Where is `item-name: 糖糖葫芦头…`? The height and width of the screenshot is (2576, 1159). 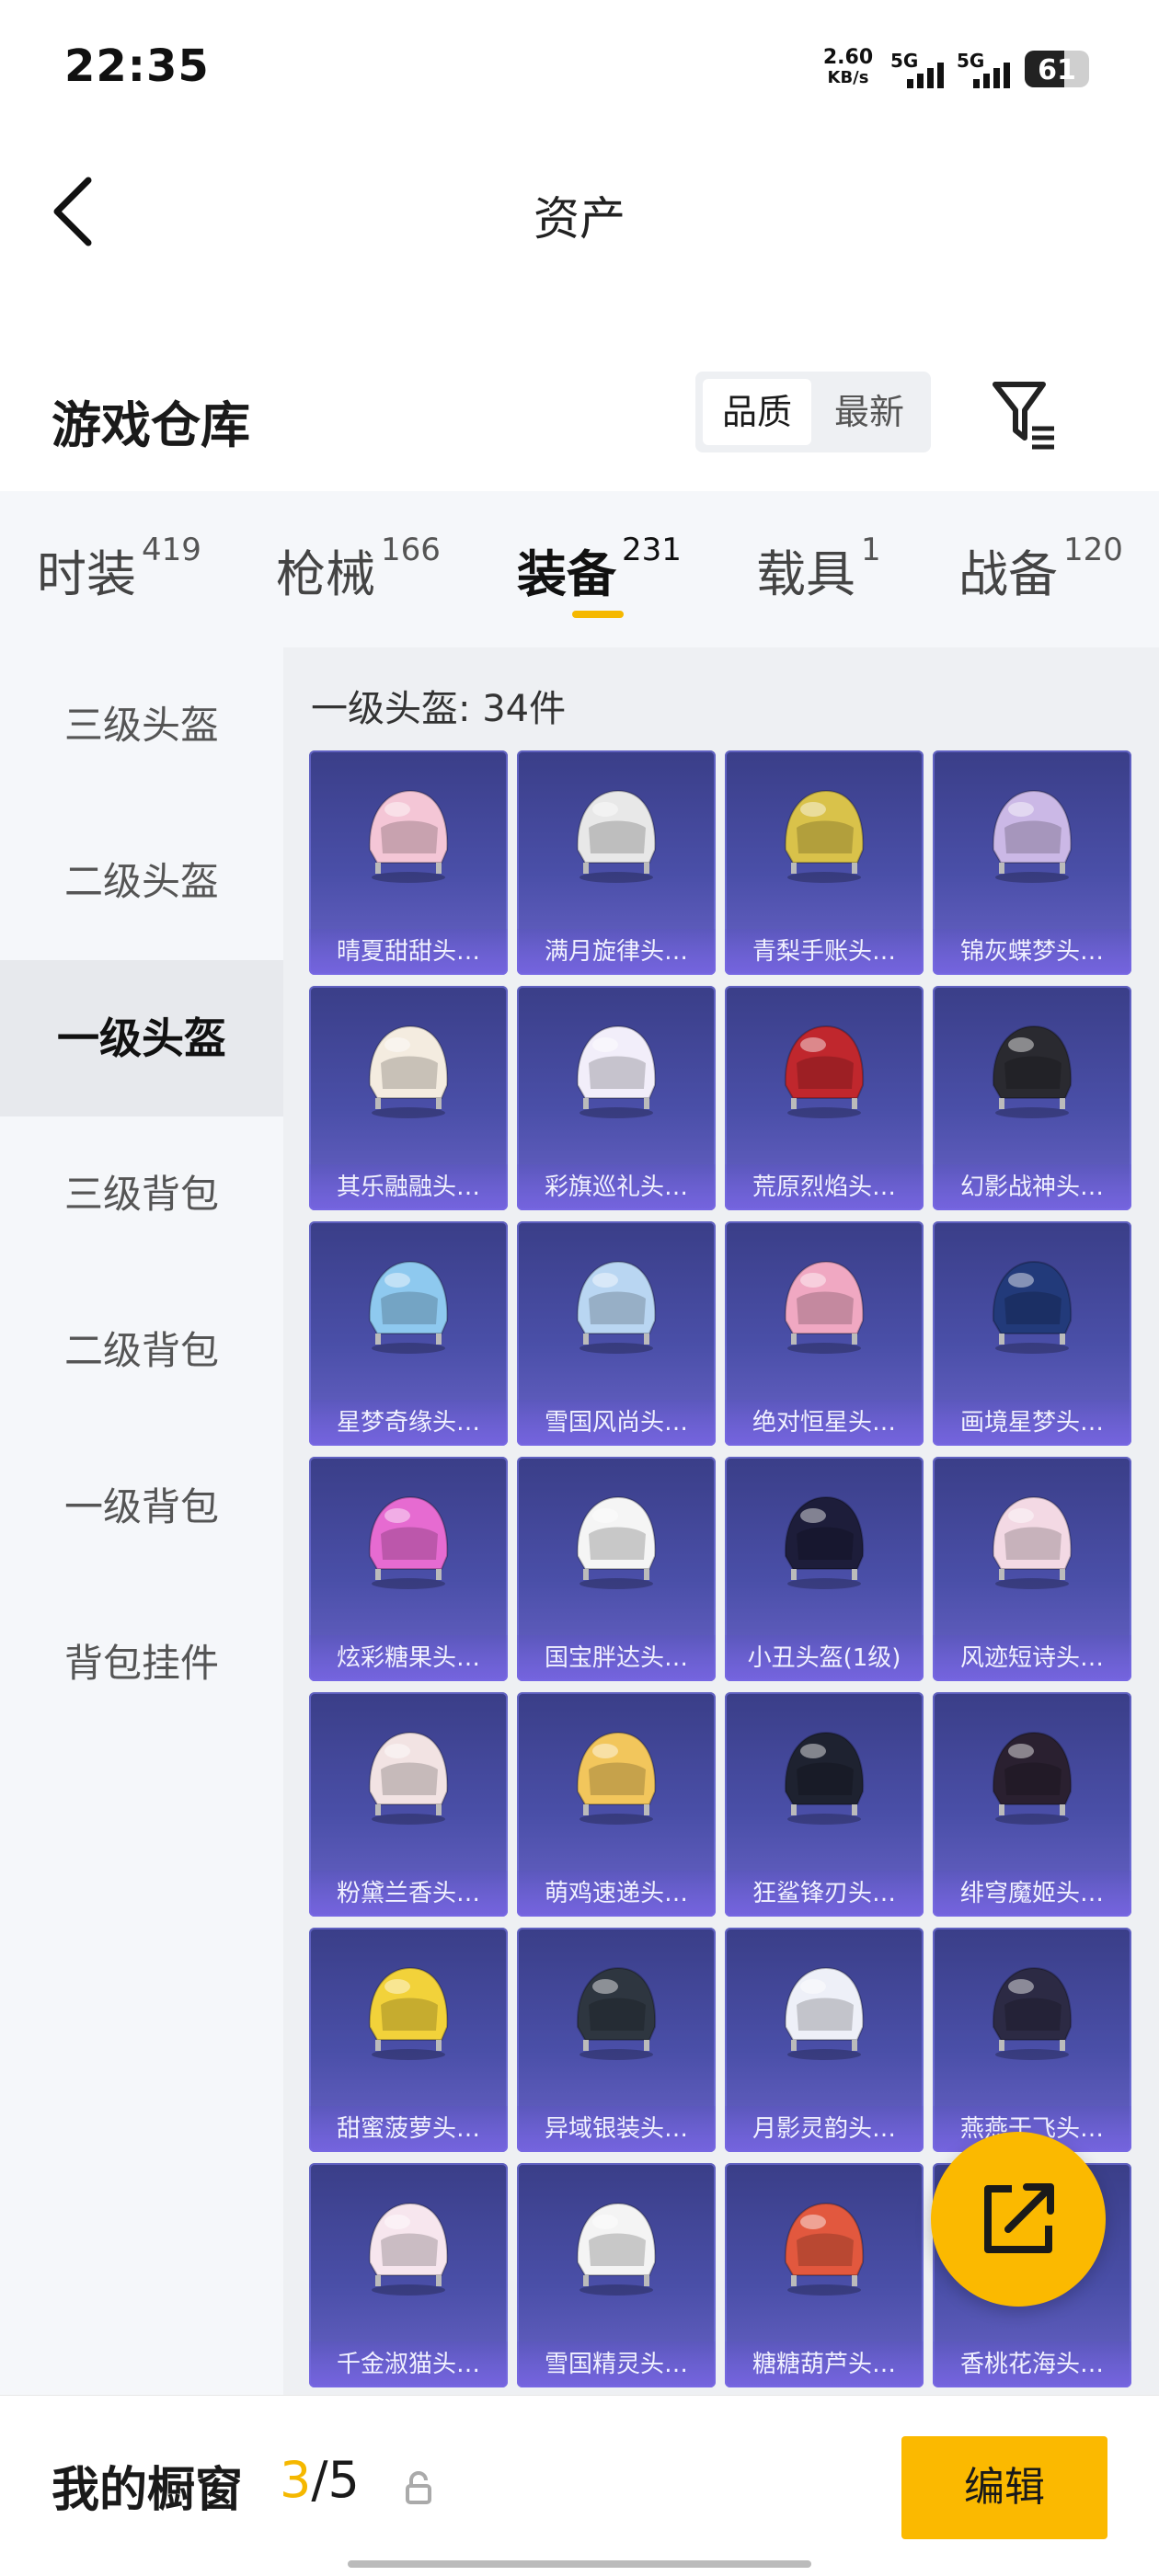
item-name: 糖糖葫芦头… is located at coordinates (824, 2364).